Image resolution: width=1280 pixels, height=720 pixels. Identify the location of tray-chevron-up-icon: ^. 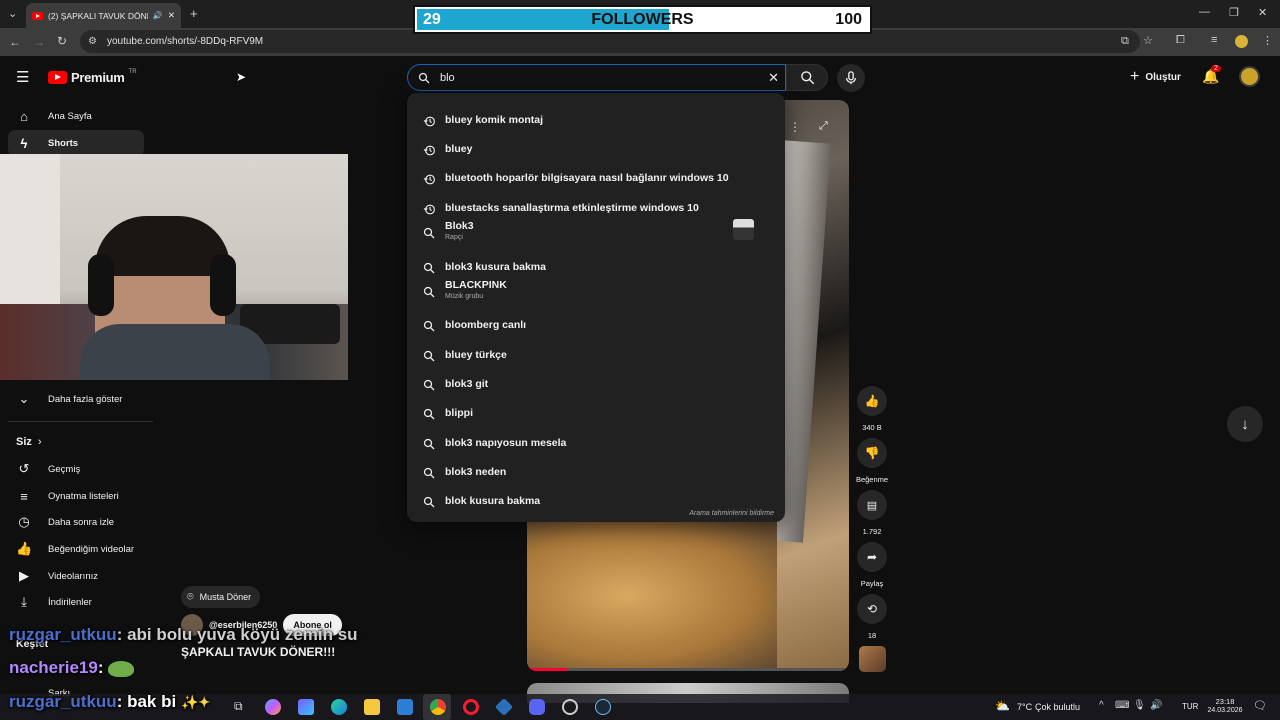
(1101, 705).